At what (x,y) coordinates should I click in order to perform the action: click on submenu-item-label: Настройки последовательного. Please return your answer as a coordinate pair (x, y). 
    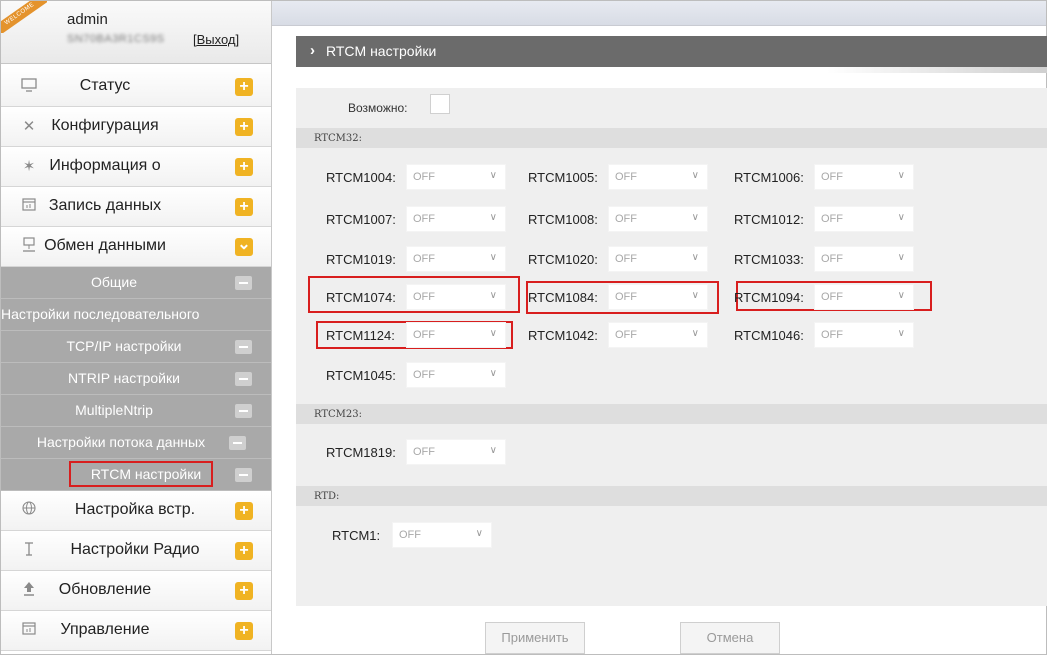
    Looking at the image, I should click on (100, 314).